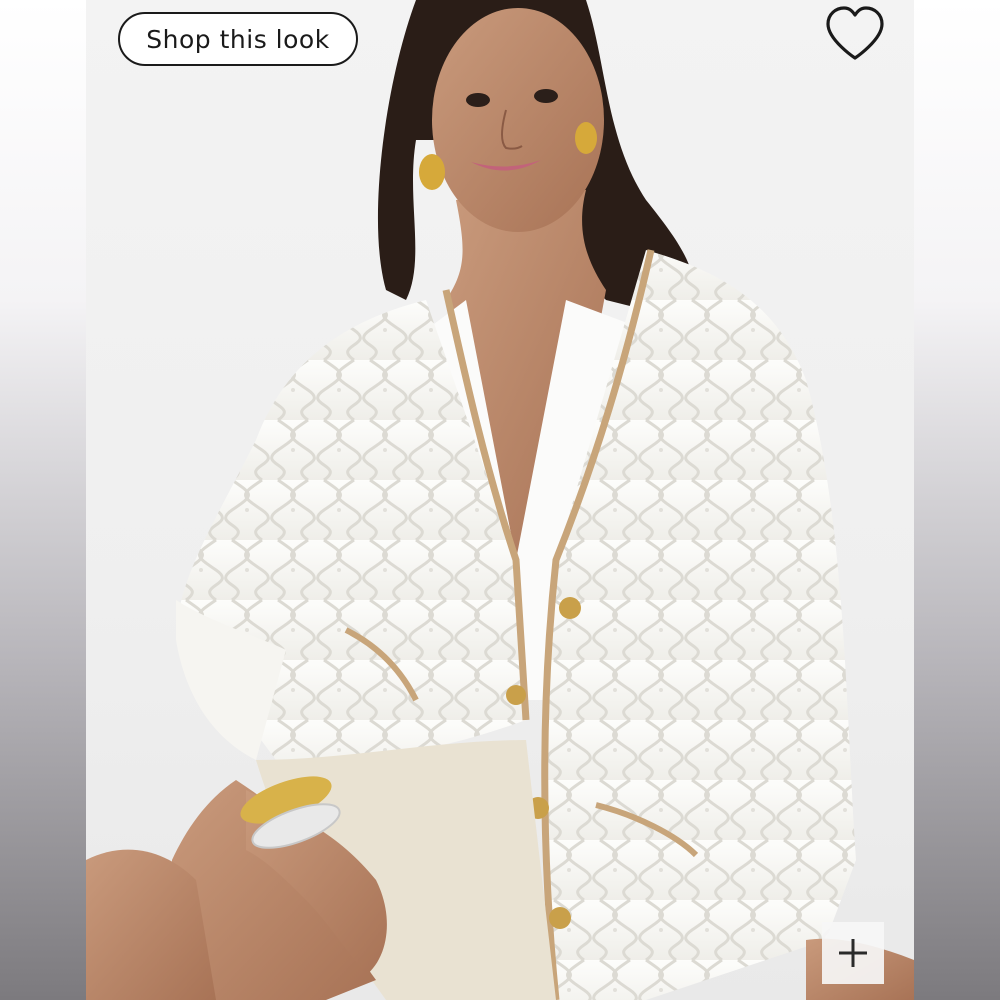 Image resolution: width=1000 pixels, height=1000 pixels. I want to click on favorite-button, so click(855, 34).